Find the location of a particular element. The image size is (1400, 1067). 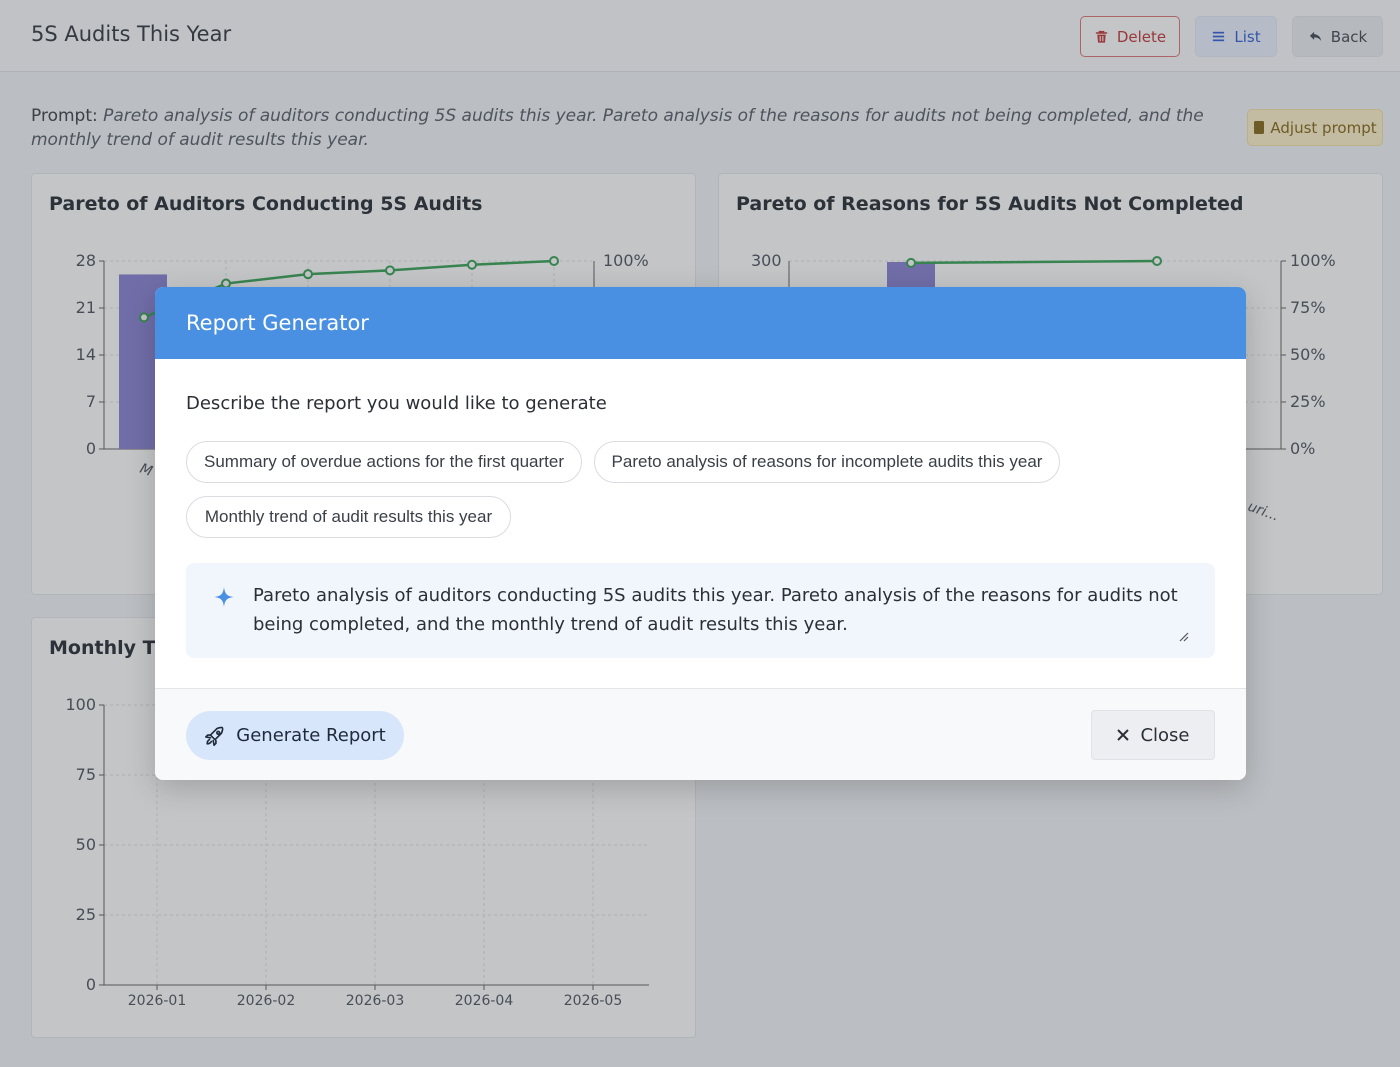

generate-report-button: Generate Report is located at coordinates (295, 735).